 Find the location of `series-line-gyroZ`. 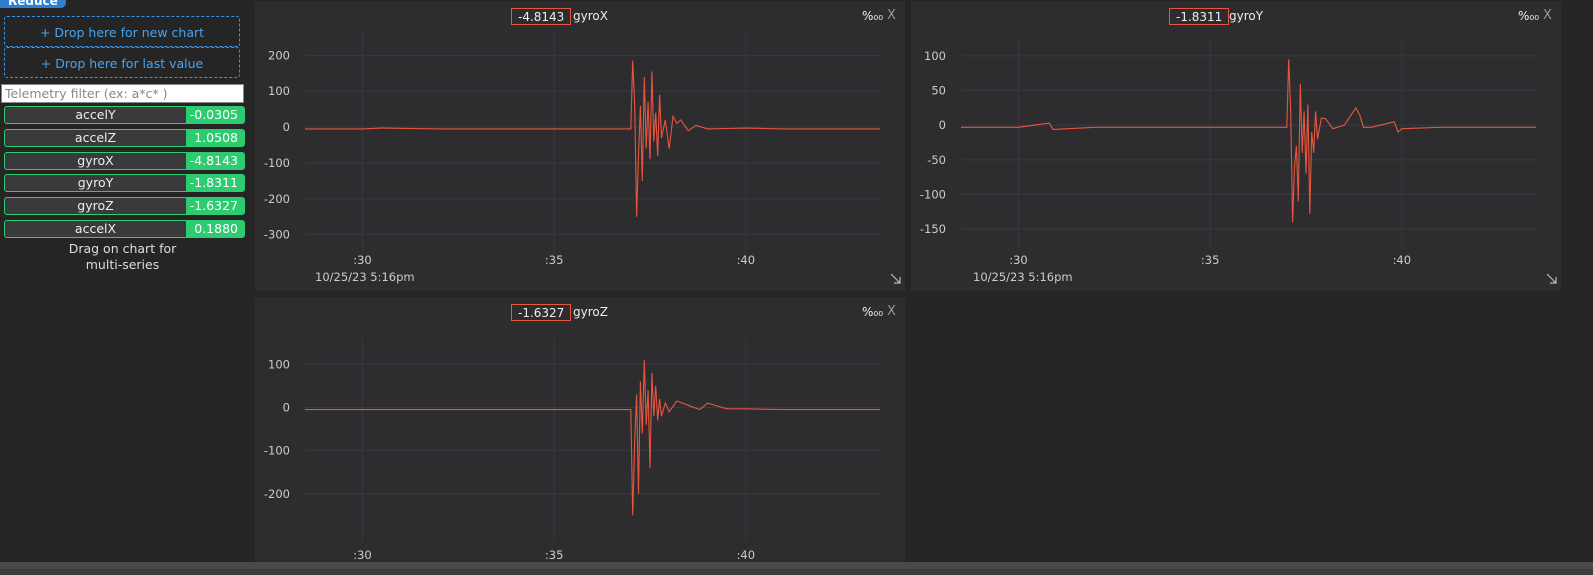

series-line-gyroZ is located at coordinates (592, 437).